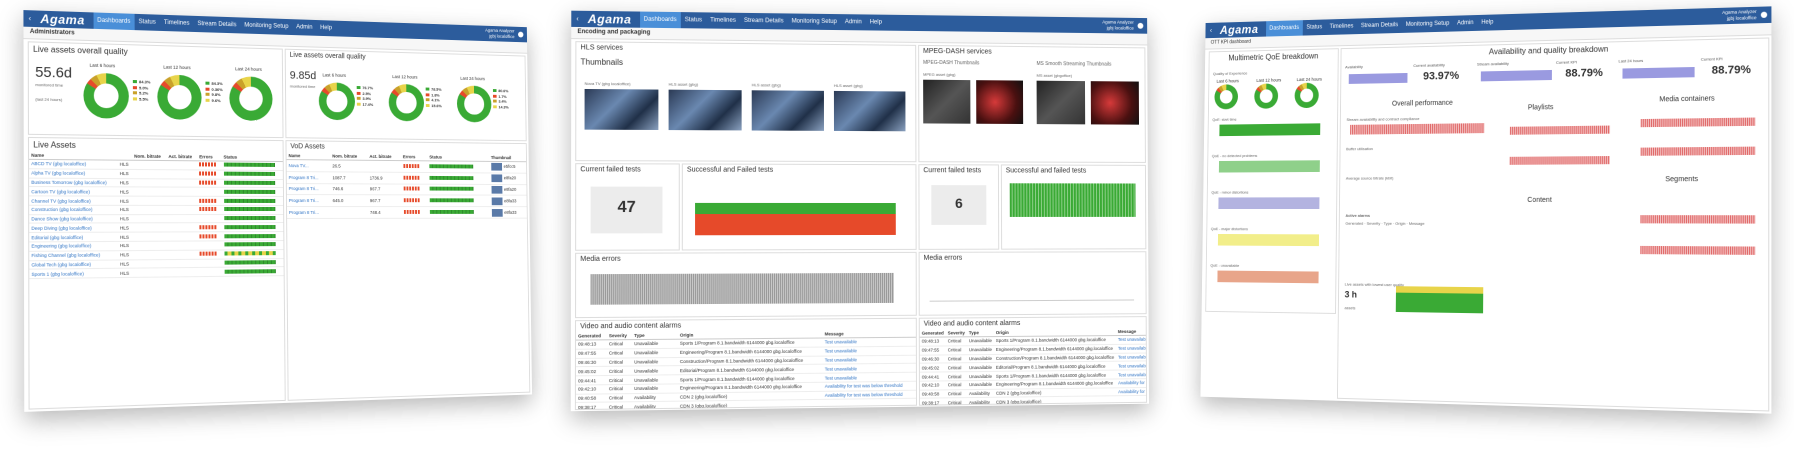  Describe the element at coordinates (156, 201) in the screenshot. I see `table-row: Channel TV (gbg localoffice) HLS` at that location.